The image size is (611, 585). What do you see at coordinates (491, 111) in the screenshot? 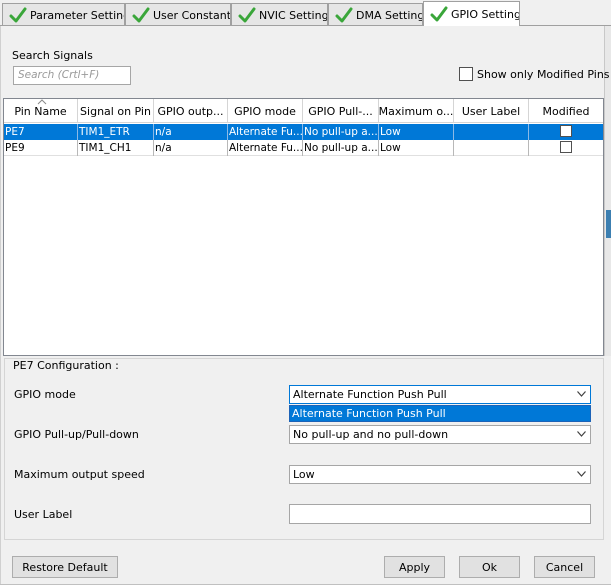
I see `col-header-user-label: User Label` at bounding box center [491, 111].